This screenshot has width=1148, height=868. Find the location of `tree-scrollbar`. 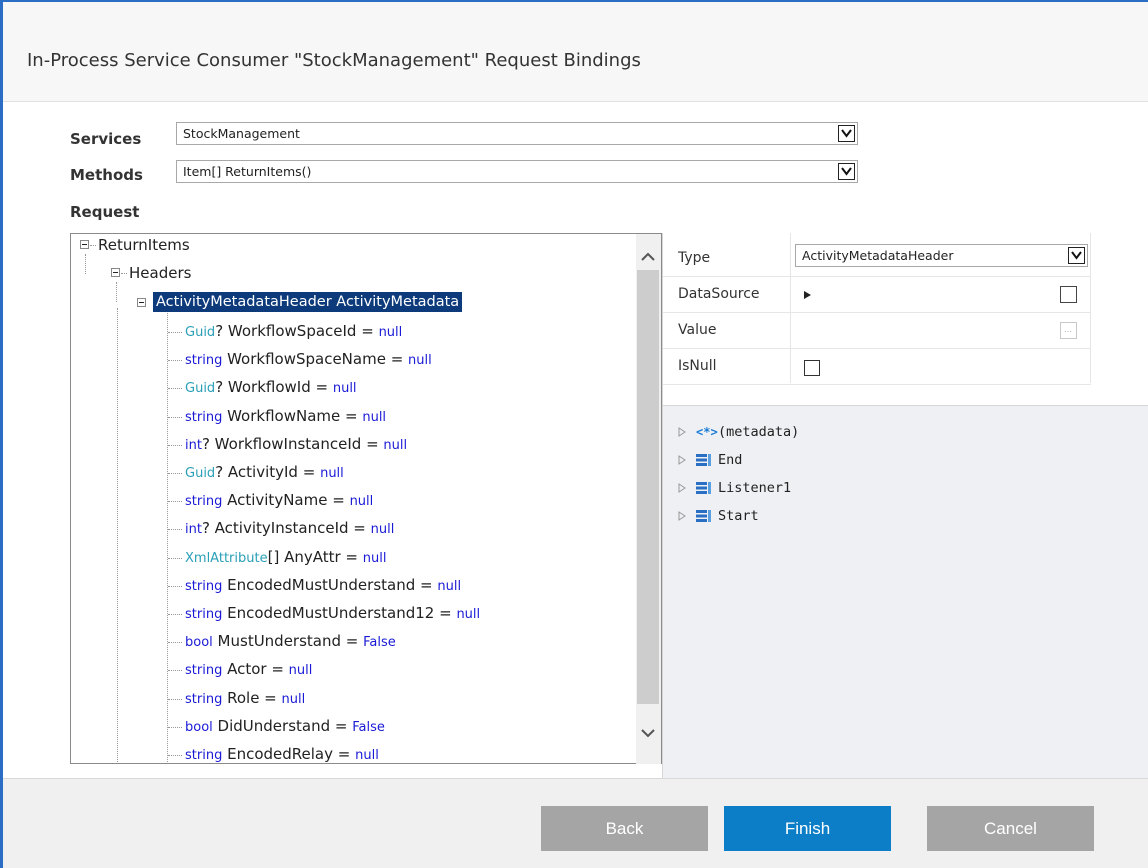

tree-scrollbar is located at coordinates (648, 499).